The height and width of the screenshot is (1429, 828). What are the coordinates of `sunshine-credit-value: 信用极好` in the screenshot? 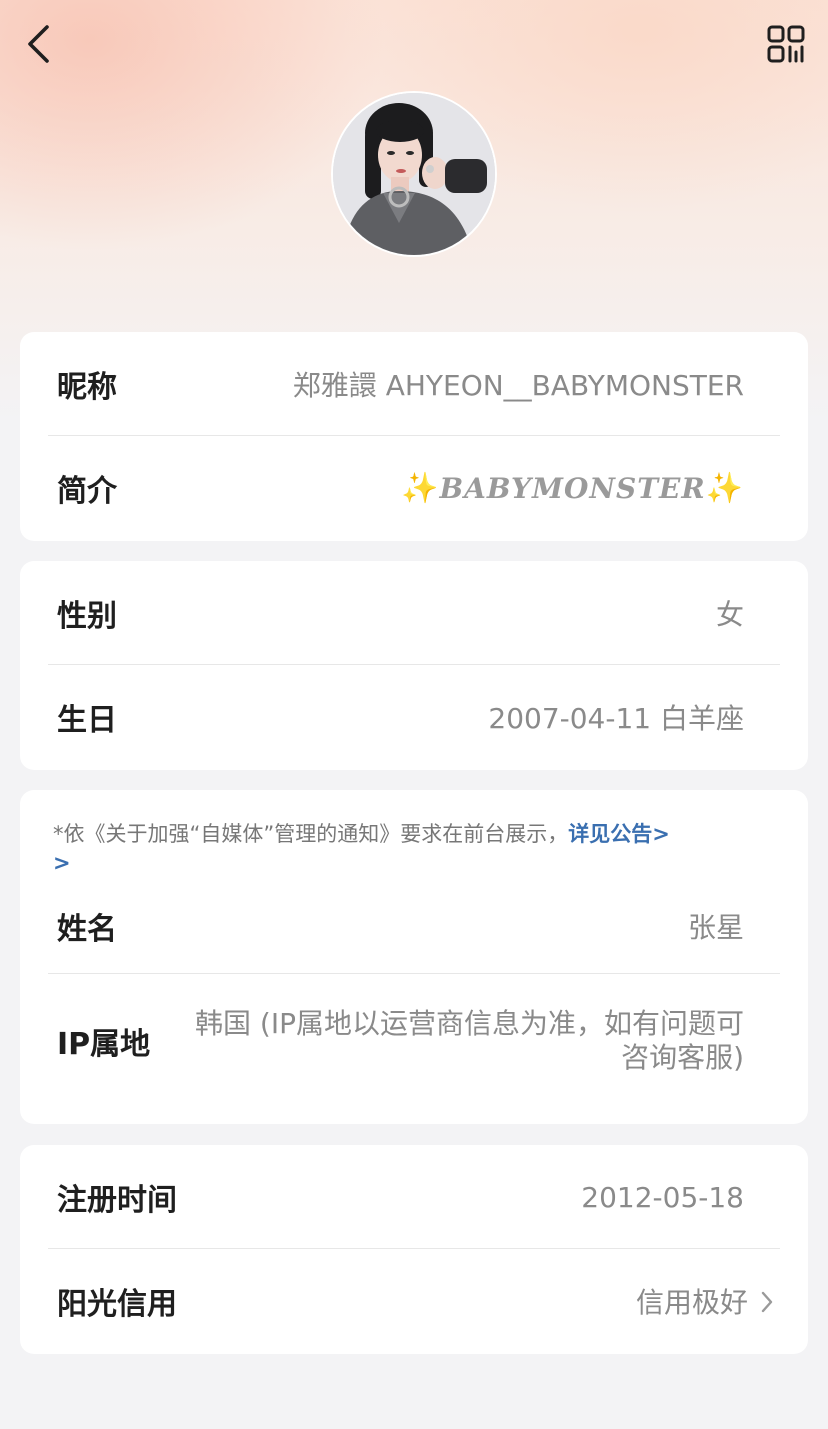 It's located at (705, 1301).